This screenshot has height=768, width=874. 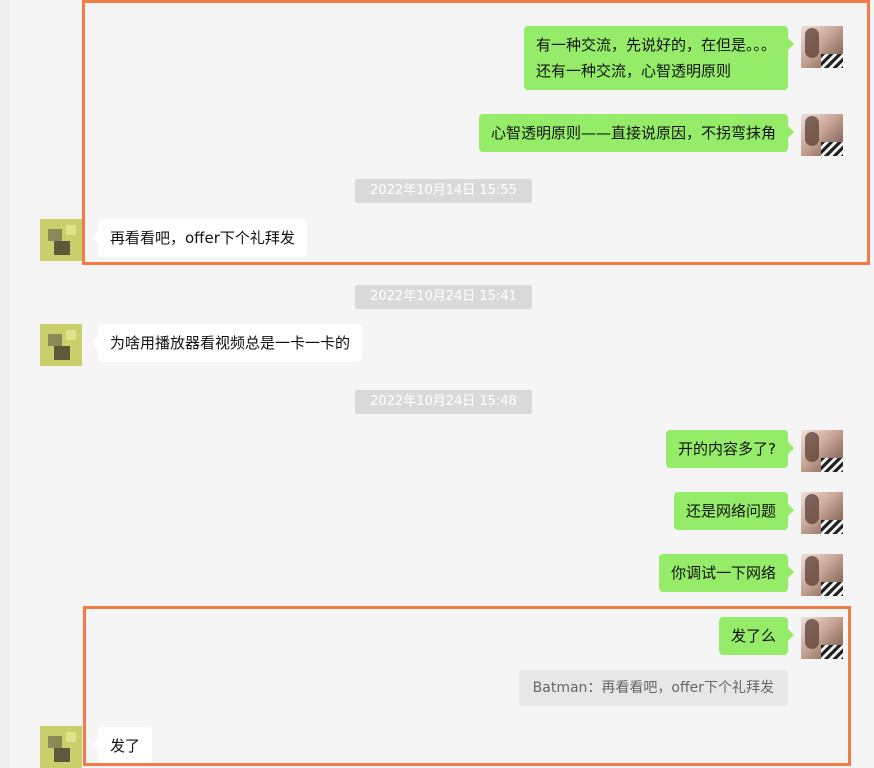 I want to click on timestamp: 2022年10月24日 15:41, so click(x=443, y=297).